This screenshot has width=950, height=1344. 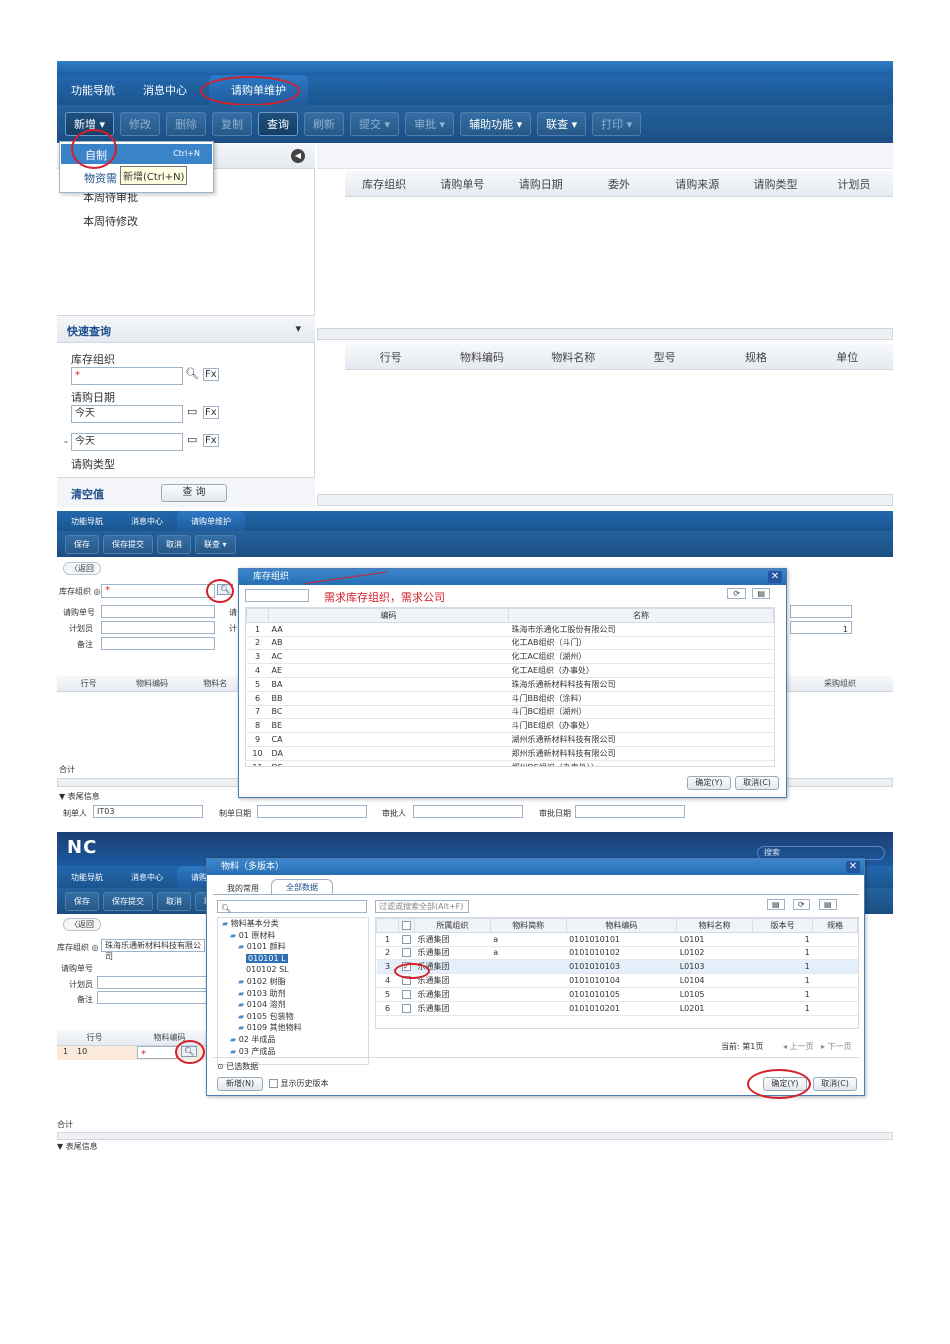 I want to click on col-stock-org: 库存组织, so click(x=384, y=184).